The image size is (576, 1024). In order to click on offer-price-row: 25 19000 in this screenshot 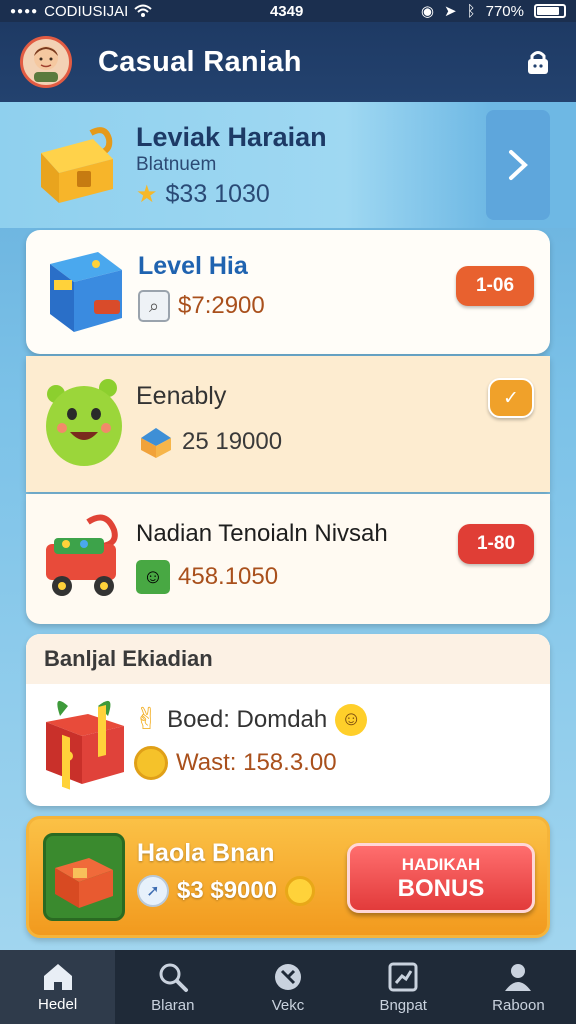, I will do `click(210, 442)`.